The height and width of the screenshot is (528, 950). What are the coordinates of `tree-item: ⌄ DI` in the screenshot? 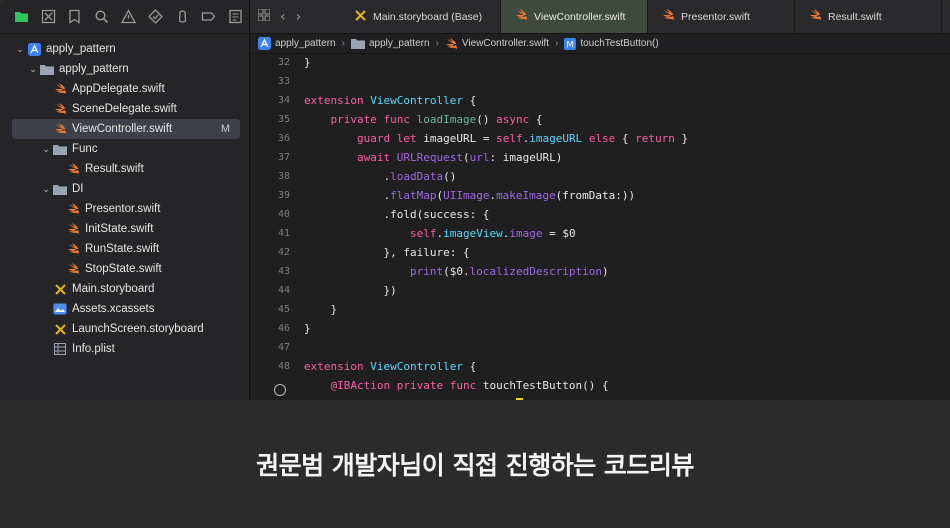 It's located at (124, 189).